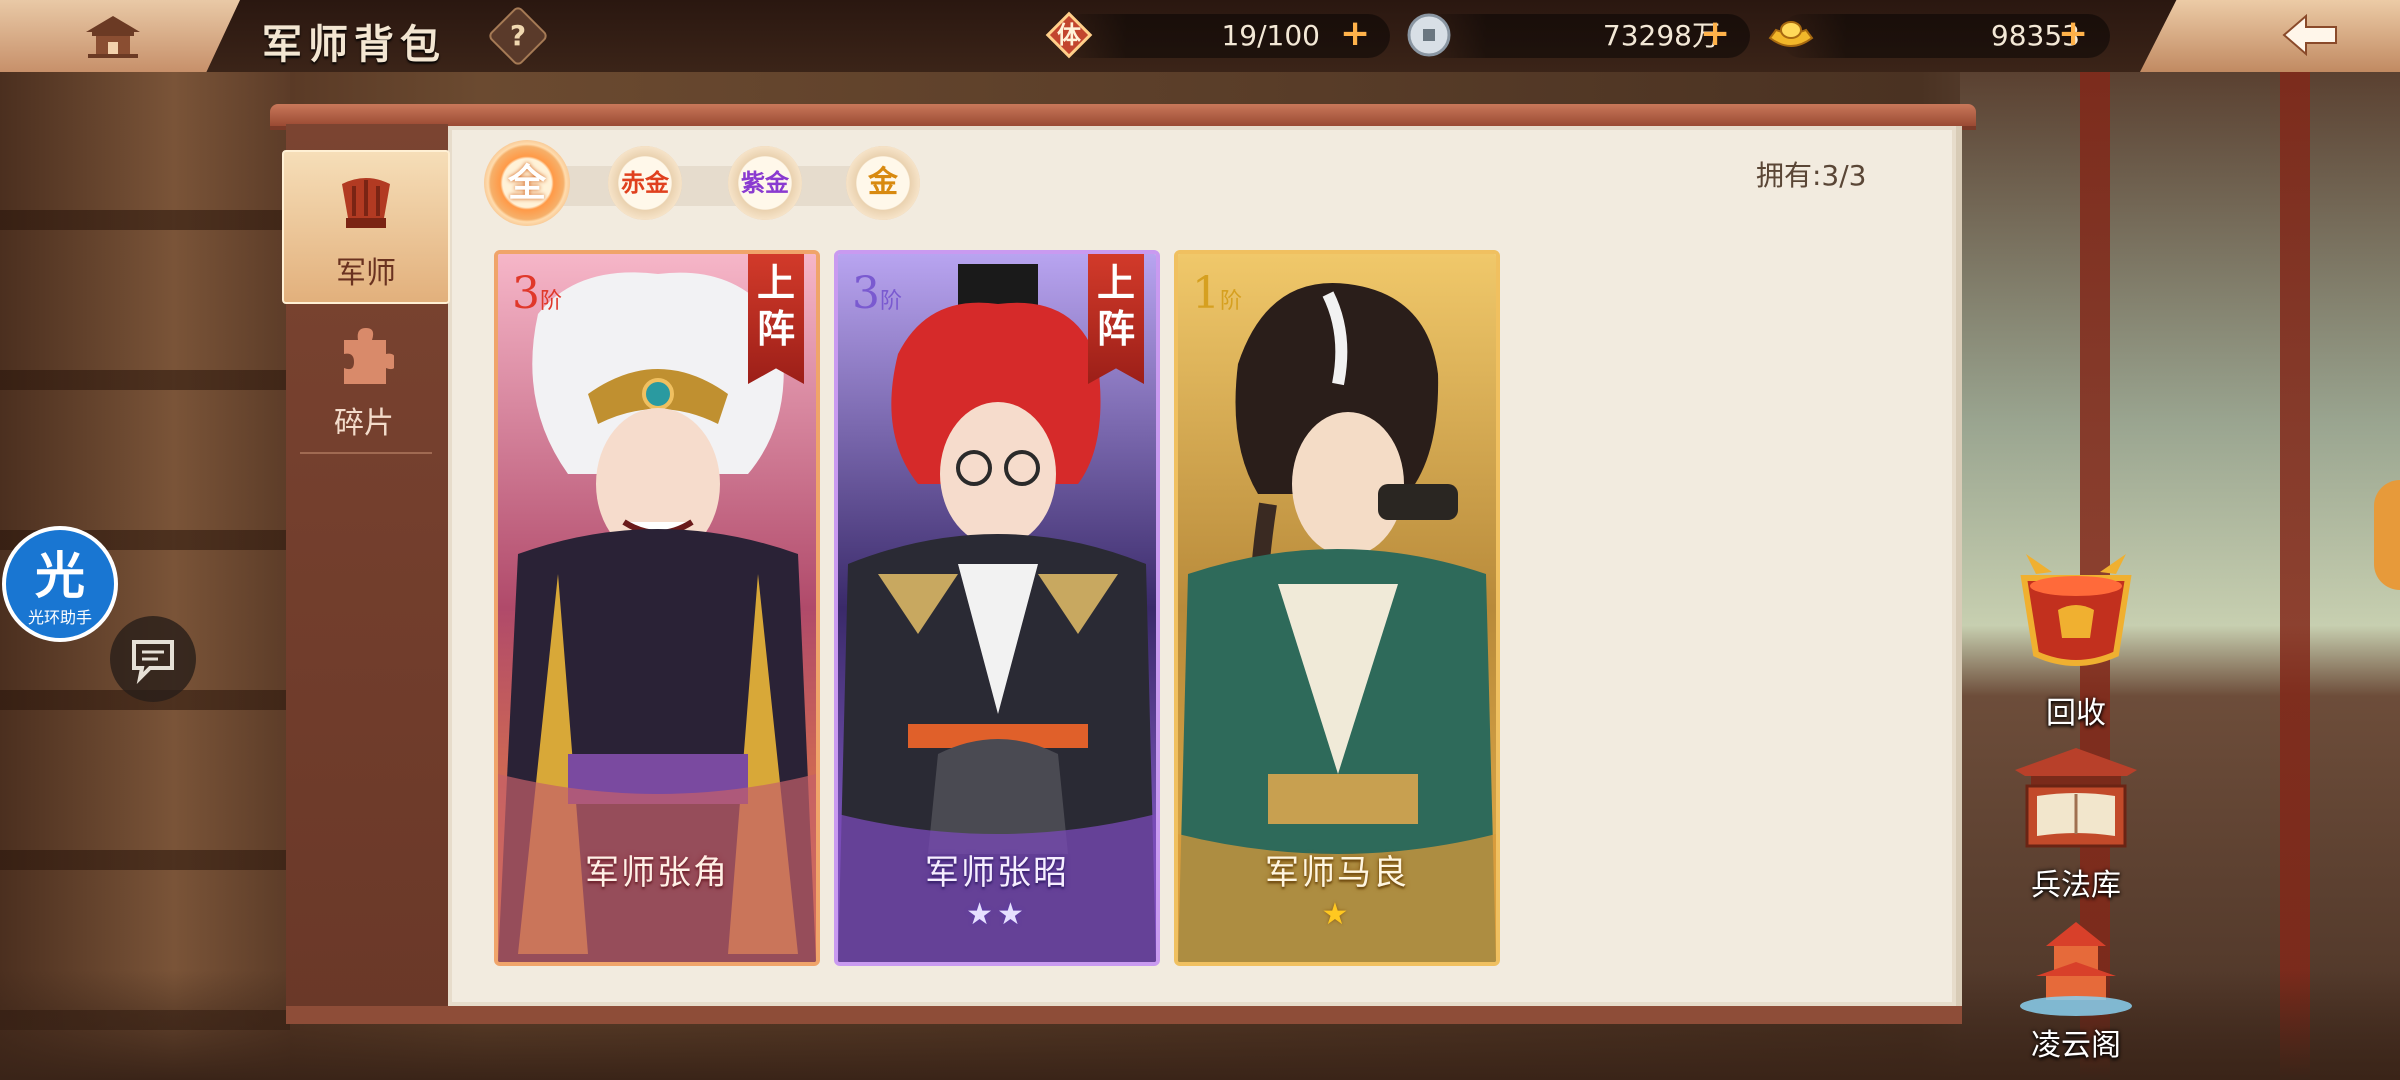  Describe the element at coordinates (366, 203) in the screenshot. I see `strategist-hat-icon` at that location.